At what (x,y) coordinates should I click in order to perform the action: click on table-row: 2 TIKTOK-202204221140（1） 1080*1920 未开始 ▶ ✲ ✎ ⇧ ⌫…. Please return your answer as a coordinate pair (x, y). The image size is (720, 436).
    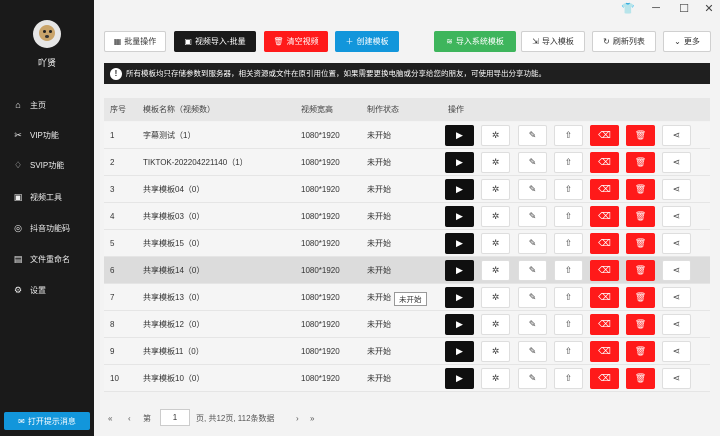
    Looking at the image, I should click on (407, 162).